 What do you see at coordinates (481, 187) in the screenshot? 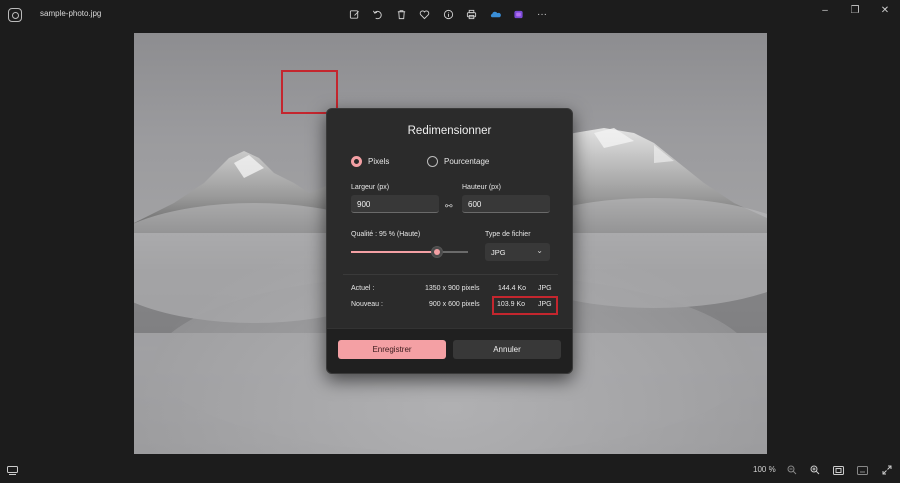
I see `height-label: Hauteur (px)` at bounding box center [481, 187].